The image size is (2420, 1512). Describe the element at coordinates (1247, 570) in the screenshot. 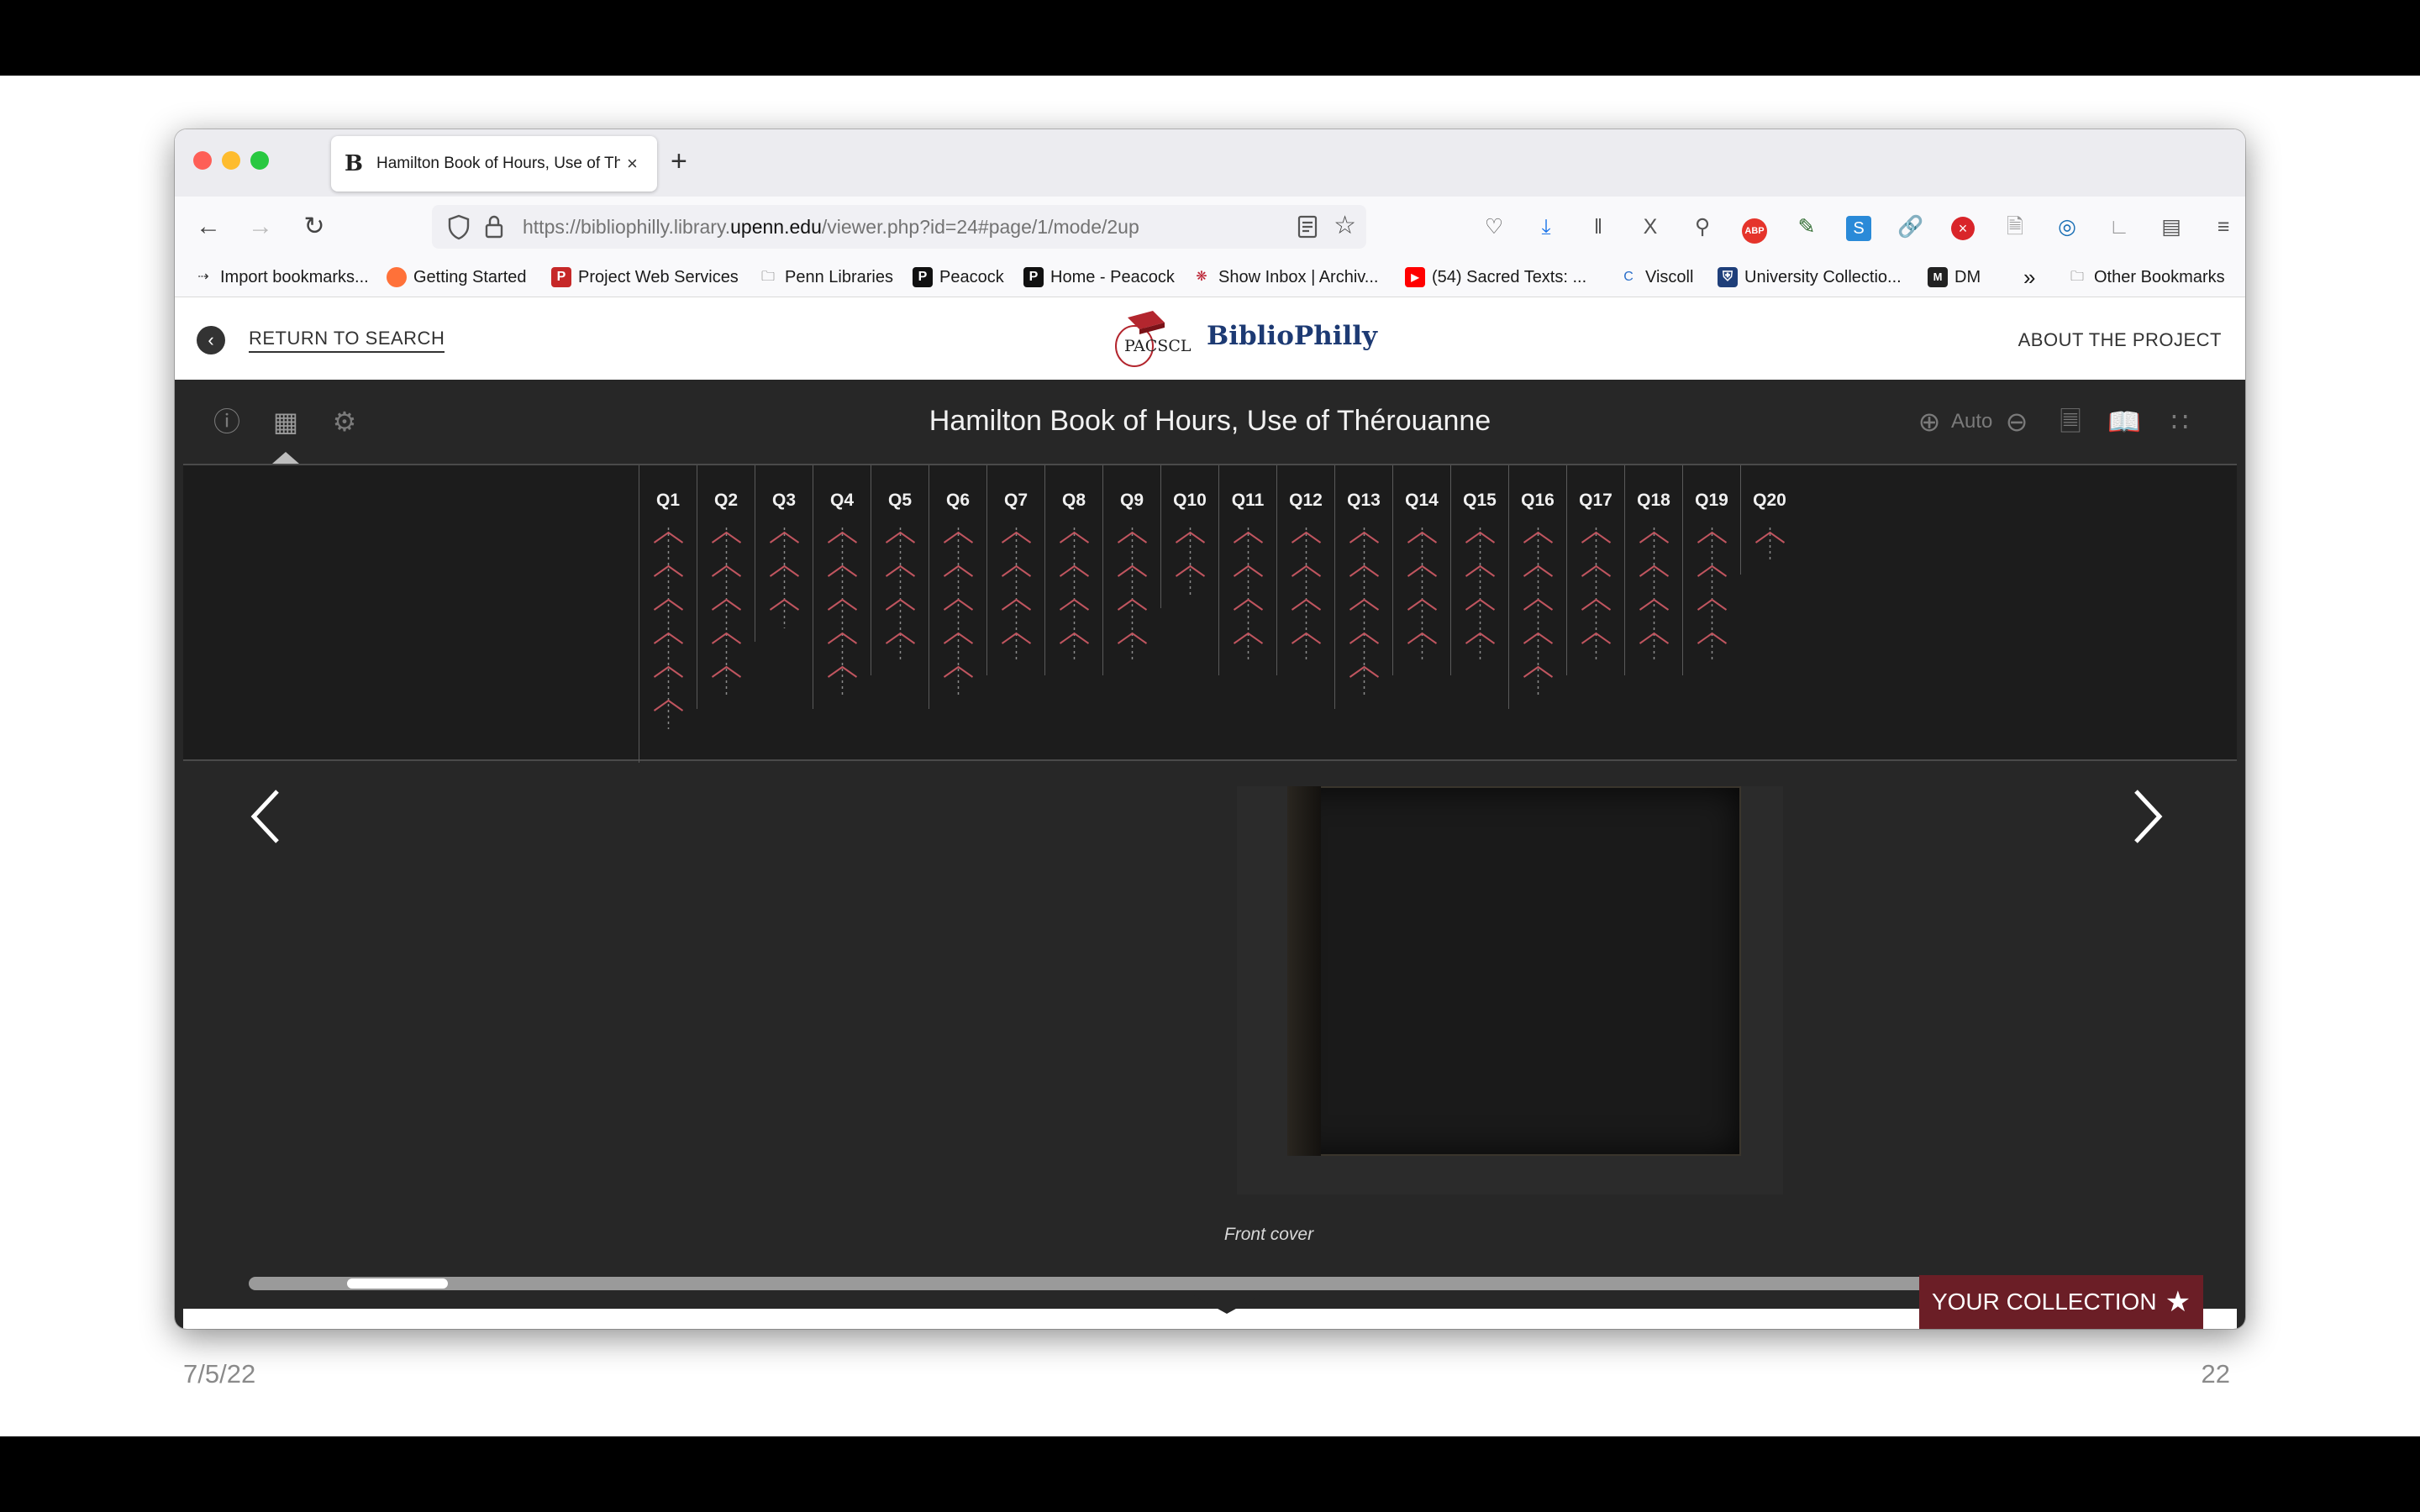

I see `quire-q11: Q11` at that location.